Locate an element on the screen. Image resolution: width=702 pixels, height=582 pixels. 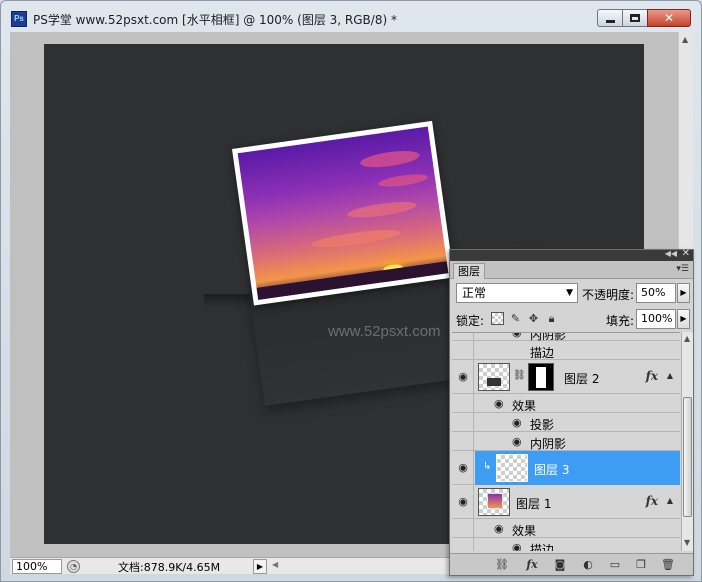
tab-layers: 图层 is located at coordinates (469, 271).